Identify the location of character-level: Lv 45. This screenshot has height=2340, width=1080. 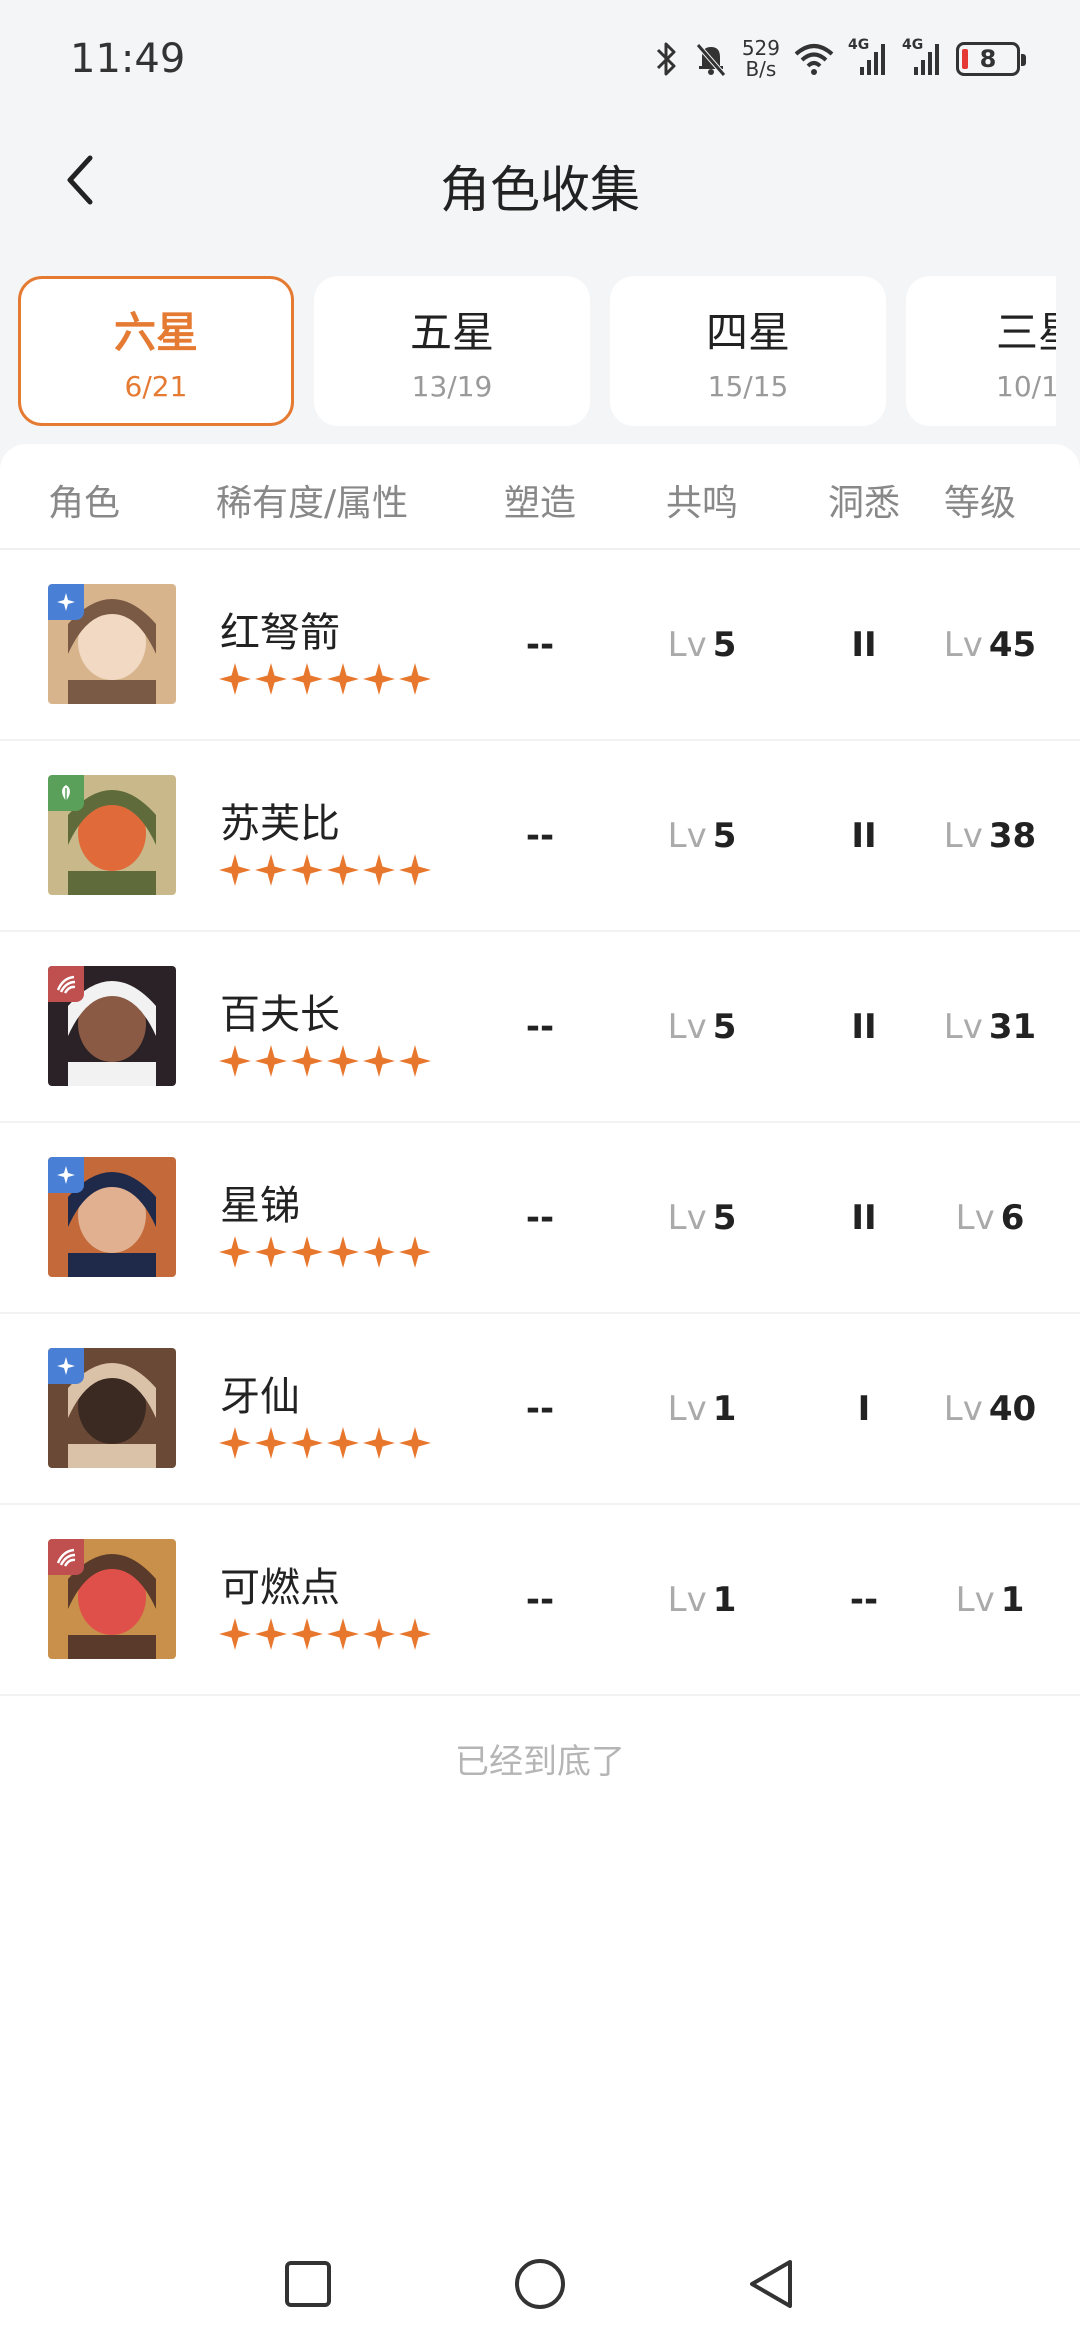
(990, 644).